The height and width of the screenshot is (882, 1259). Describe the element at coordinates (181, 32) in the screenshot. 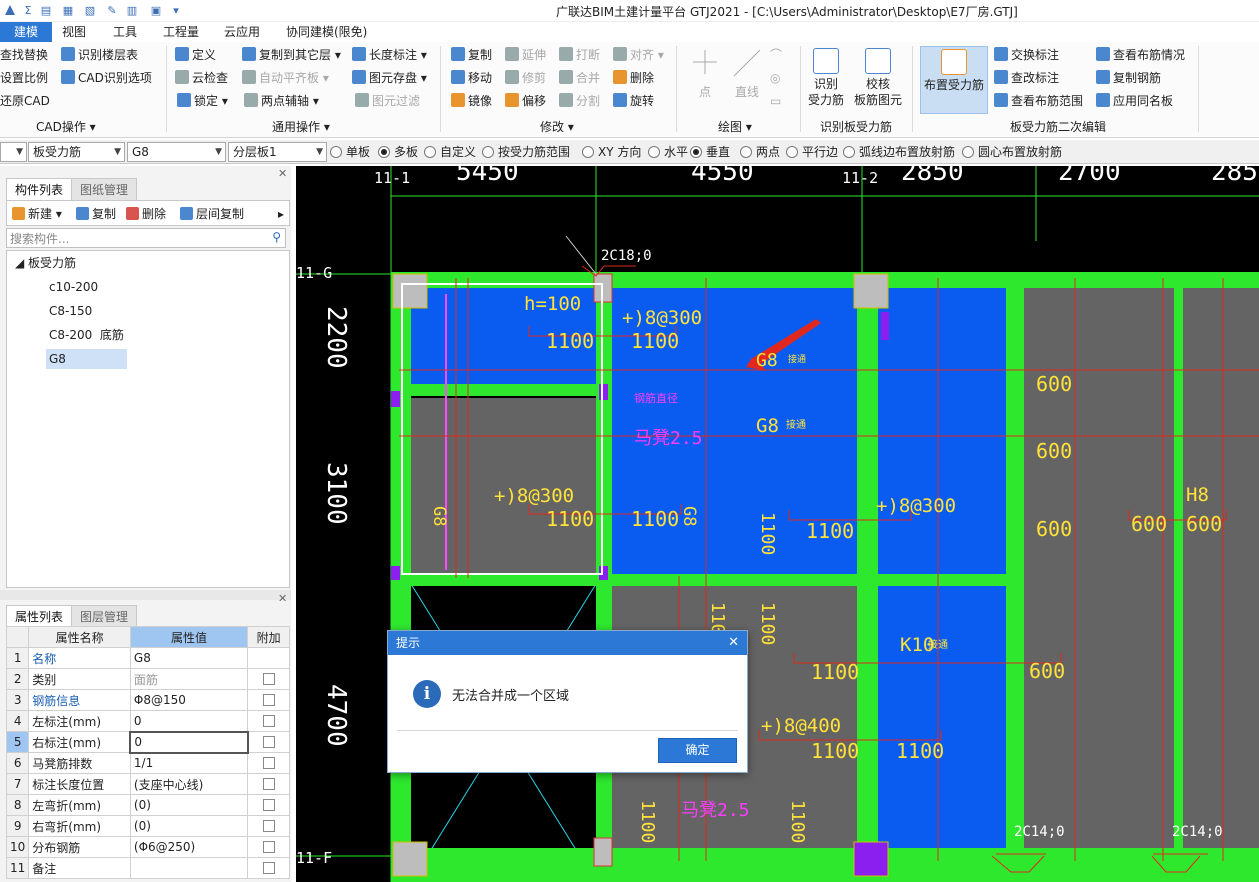

I see `tab-quantity: 工程量` at that location.